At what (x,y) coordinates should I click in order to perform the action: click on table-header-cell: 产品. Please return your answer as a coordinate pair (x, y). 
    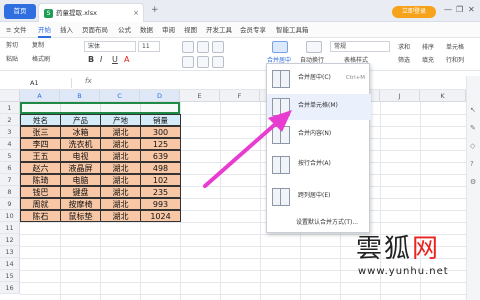
    Looking at the image, I should click on (80, 120).